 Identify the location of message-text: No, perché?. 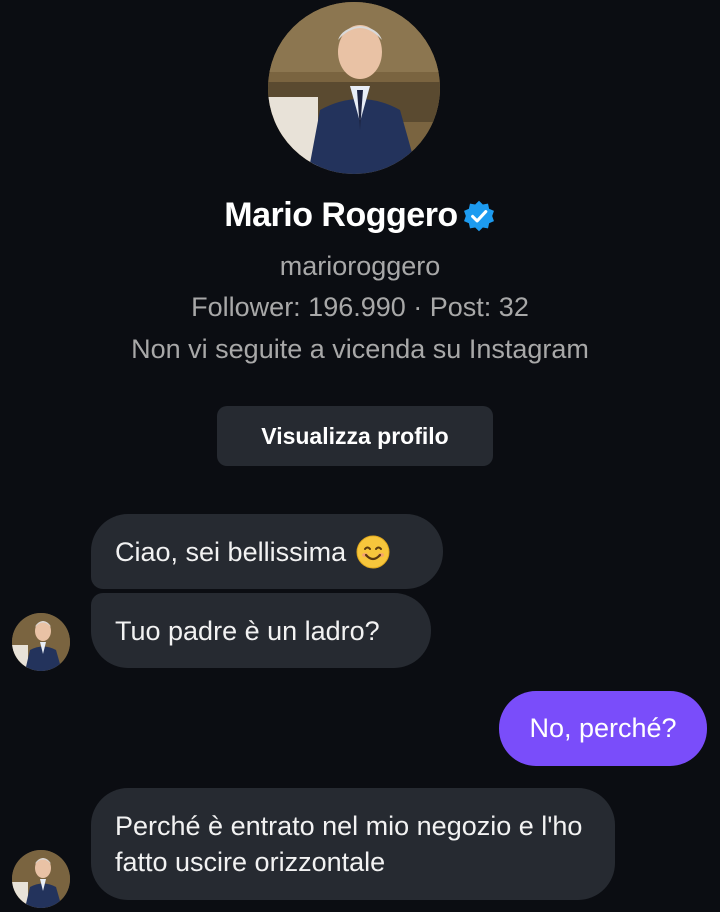
(603, 728).